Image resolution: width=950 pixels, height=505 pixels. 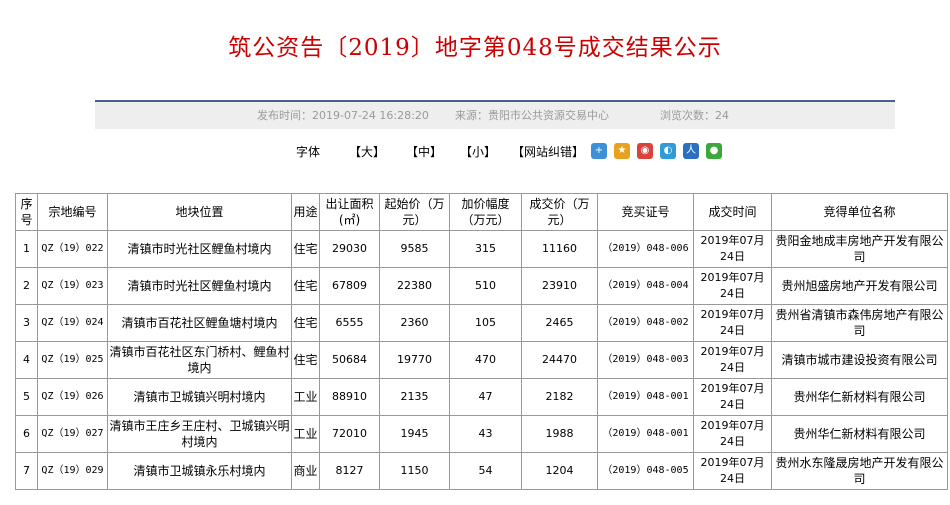 I want to click on cell-cert-no: （2019）048-002, so click(x=645, y=323).